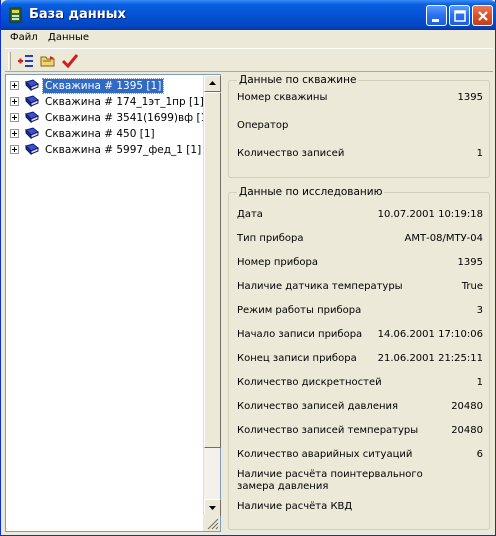 The width and height of the screenshot is (496, 536). I want to click on field-label: Наличие датчика температуры, so click(320, 286).